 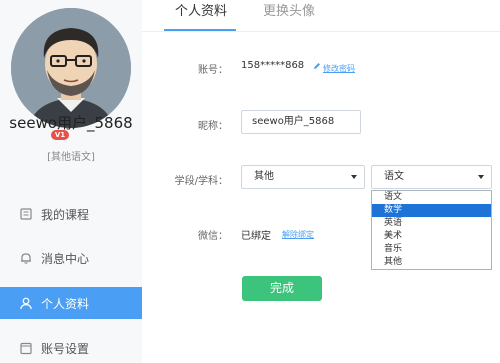 What do you see at coordinates (26, 258) in the screenshot?
I see `bell-icon` at bounding box center [26, 258].